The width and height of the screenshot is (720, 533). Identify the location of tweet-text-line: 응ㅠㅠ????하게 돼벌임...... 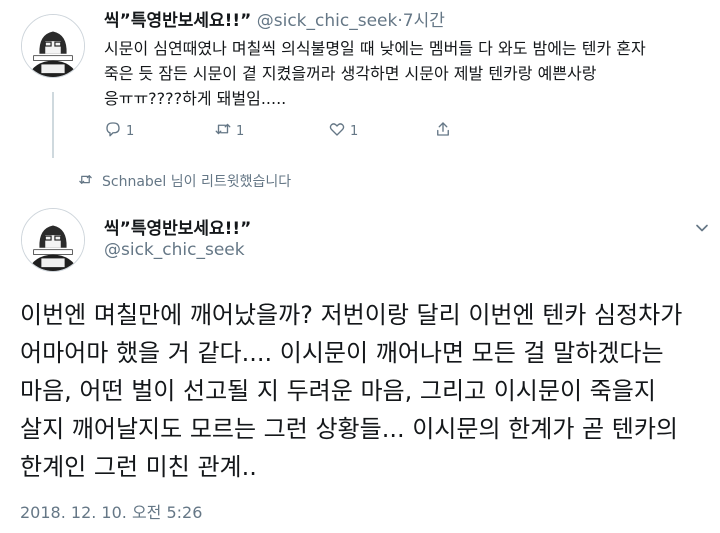
(195, 98).